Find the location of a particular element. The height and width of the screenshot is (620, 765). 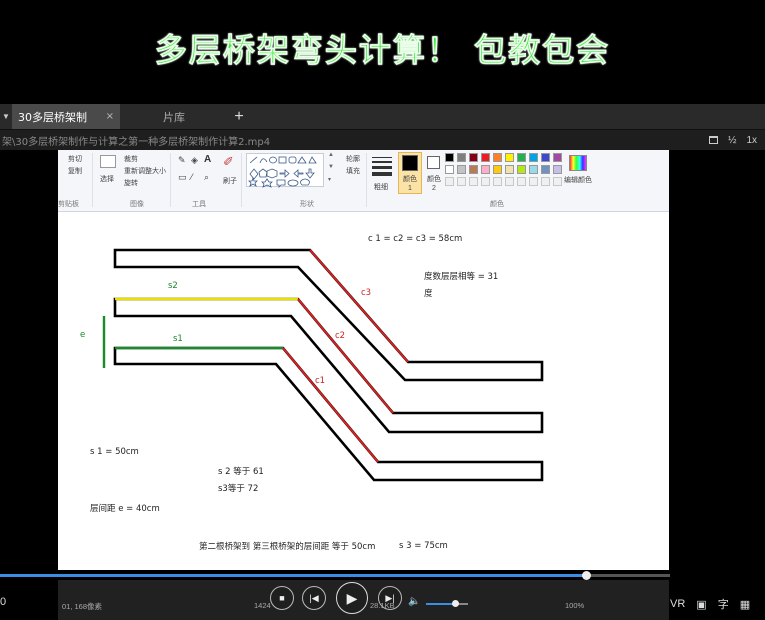

volume-handle is located at coordinates (456, 603).